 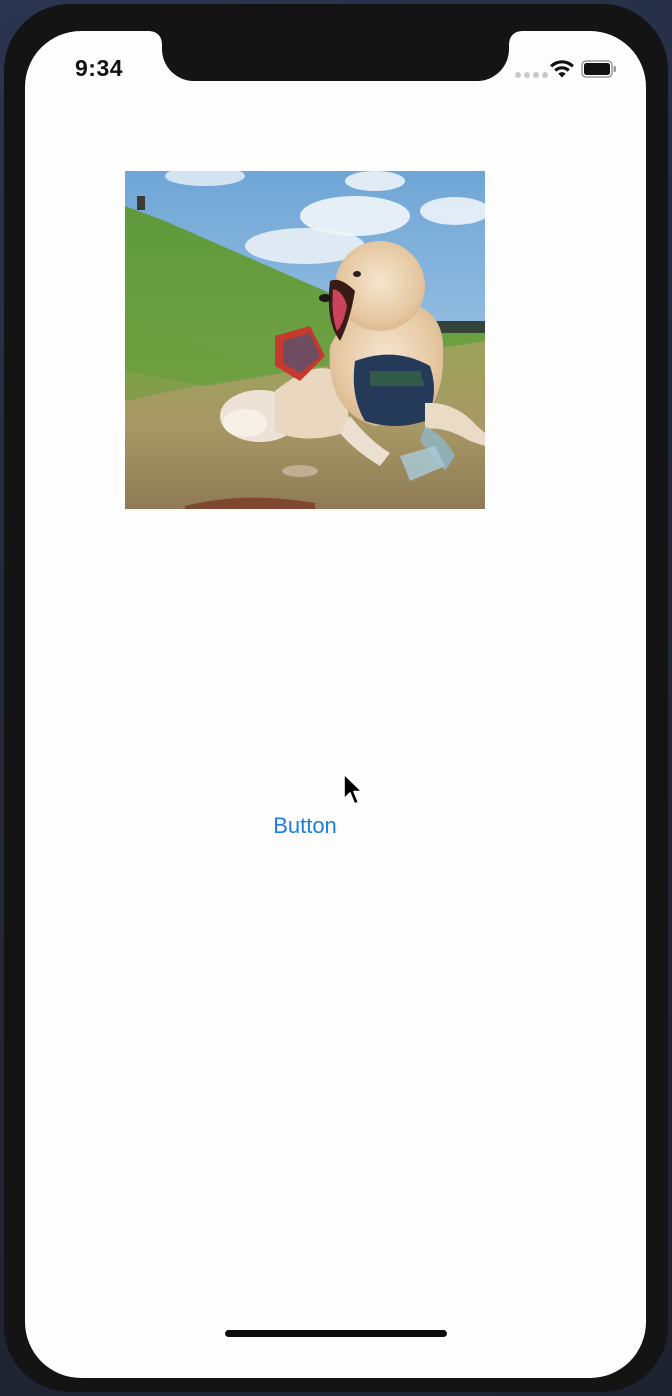 What do you see at coordinates (305, 826) in the screenshot?
I see `main-button: Button` at bounding box center [305, 826].